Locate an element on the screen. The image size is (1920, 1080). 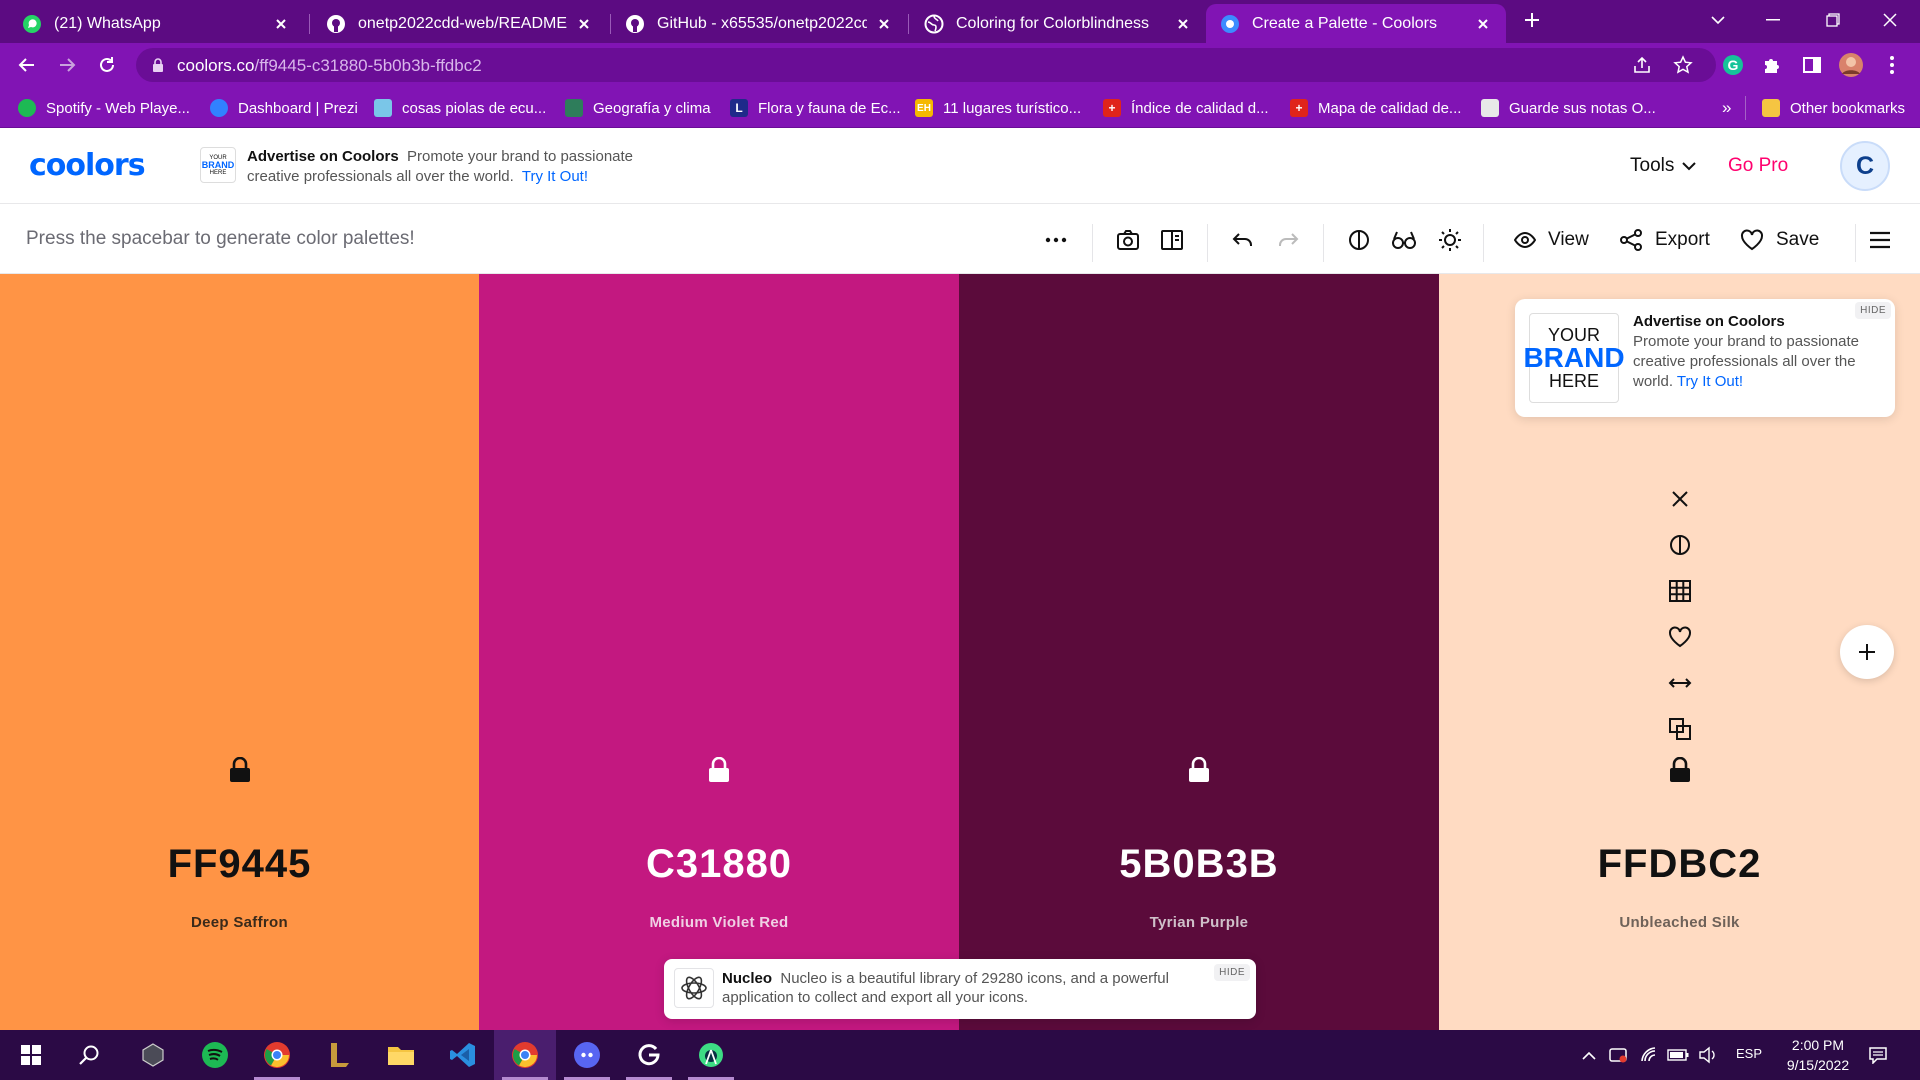
export-button: Export is located at coordinates (1664, 240).